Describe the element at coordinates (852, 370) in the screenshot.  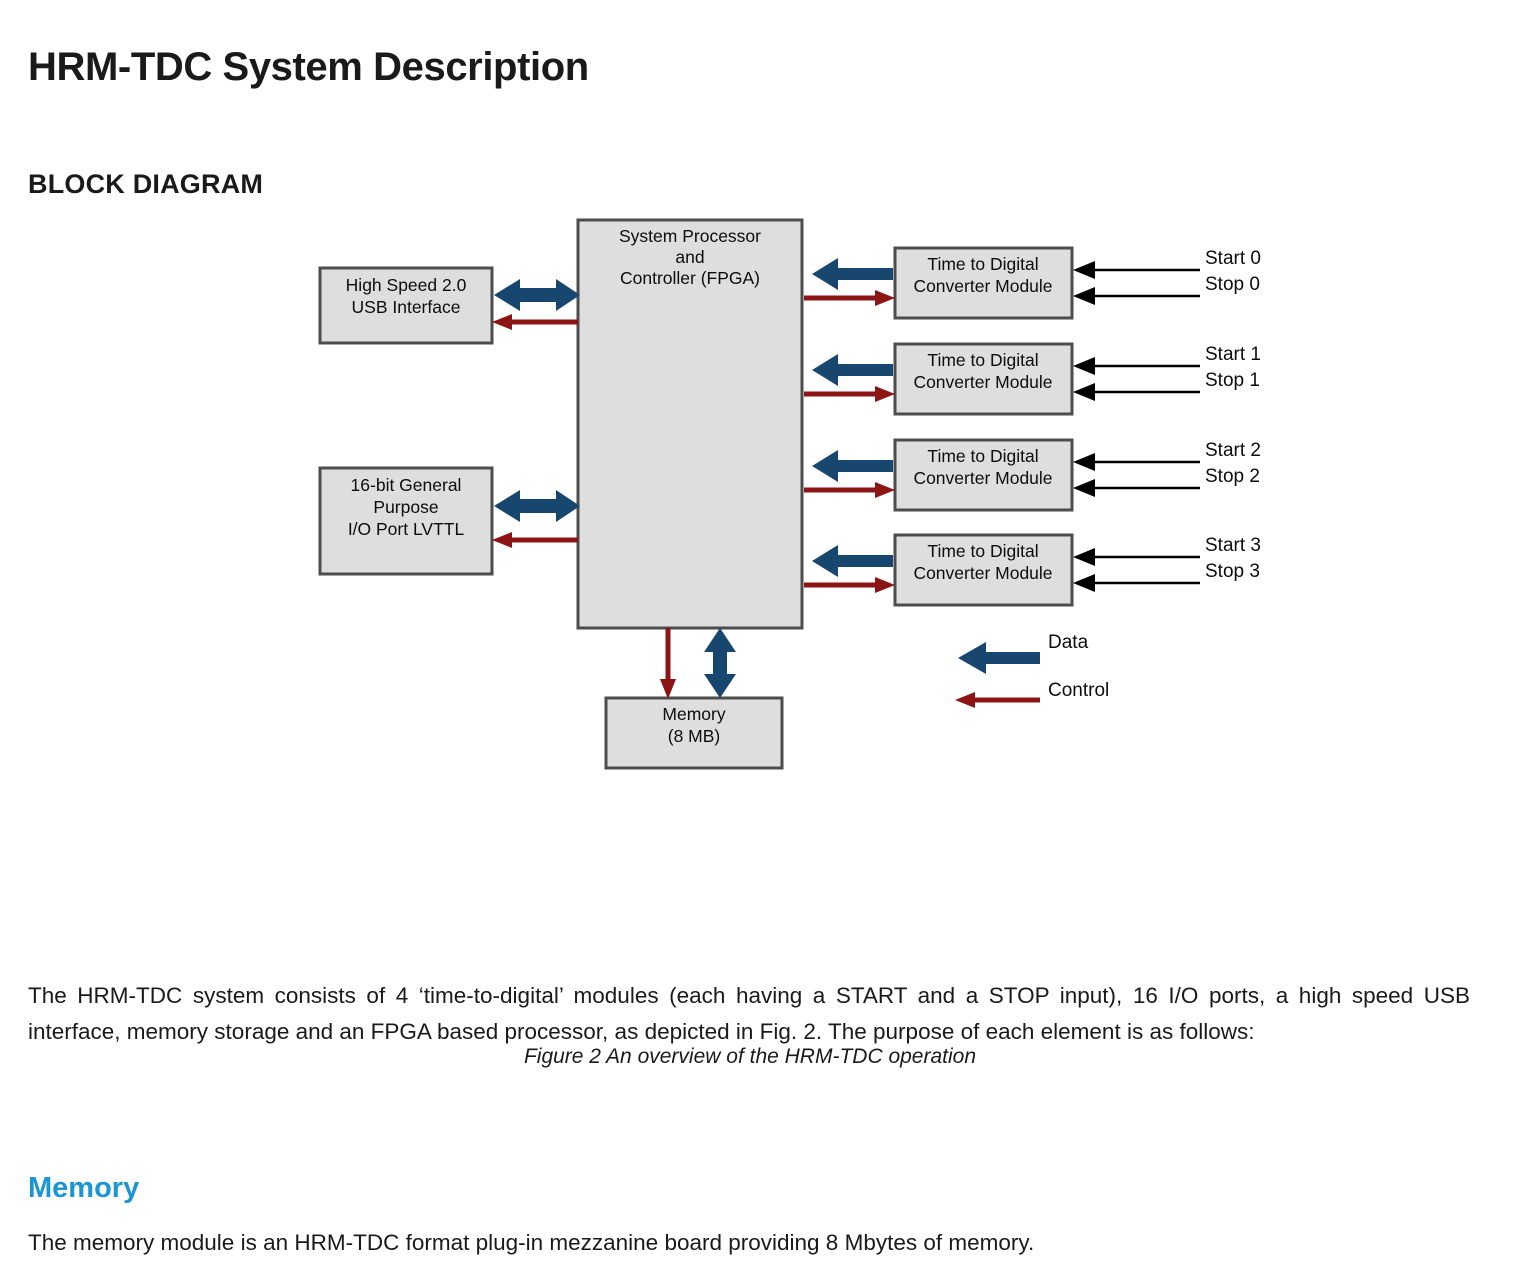
I see `arrow-tdc-1-data` at that location.